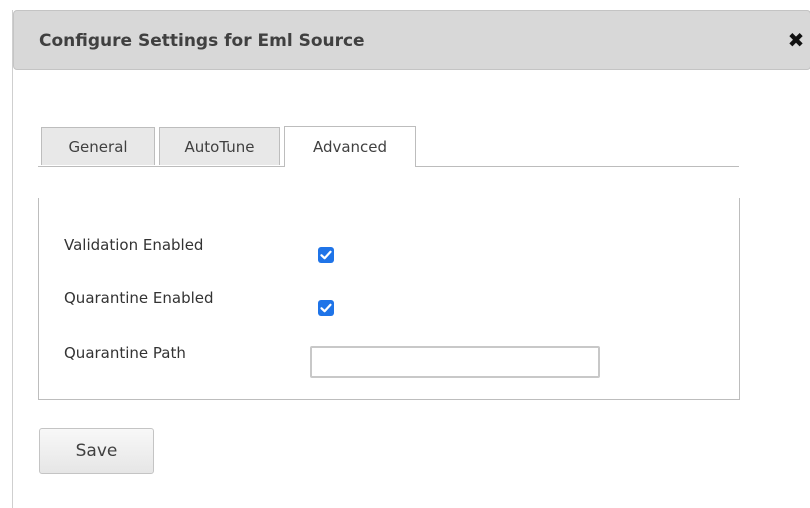 This screenshot has width=810, height=508. I want to click on tab-bar: General AutoTune Advanced, so click(388, 142).